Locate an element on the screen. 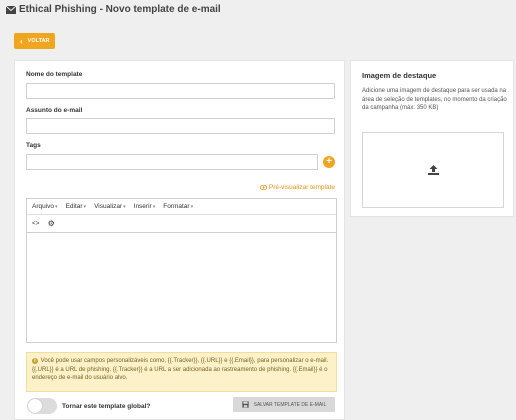  save-template-button: SALVAR TEMPLATE DE E-MAIL is located at coordinates (284, 404).